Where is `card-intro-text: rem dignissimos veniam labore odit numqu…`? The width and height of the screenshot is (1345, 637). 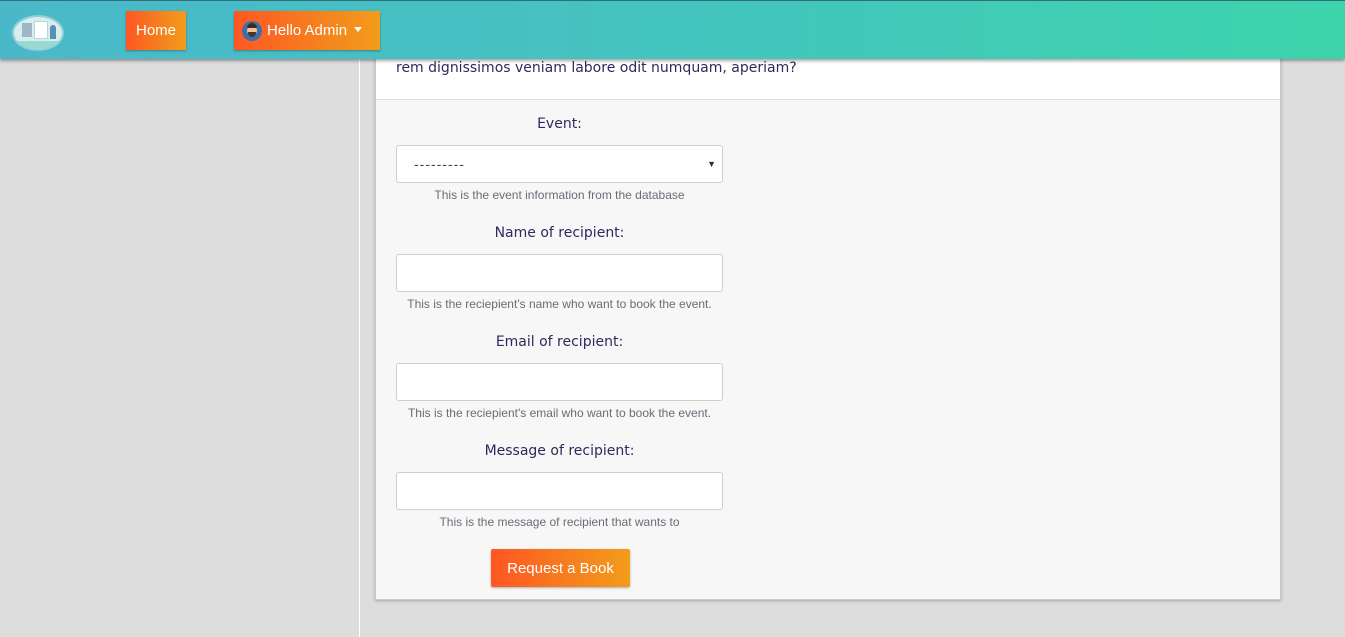
card-intro-text: rem dignissimos veniam labore odit numqu… is located at coordinates (596, 68).